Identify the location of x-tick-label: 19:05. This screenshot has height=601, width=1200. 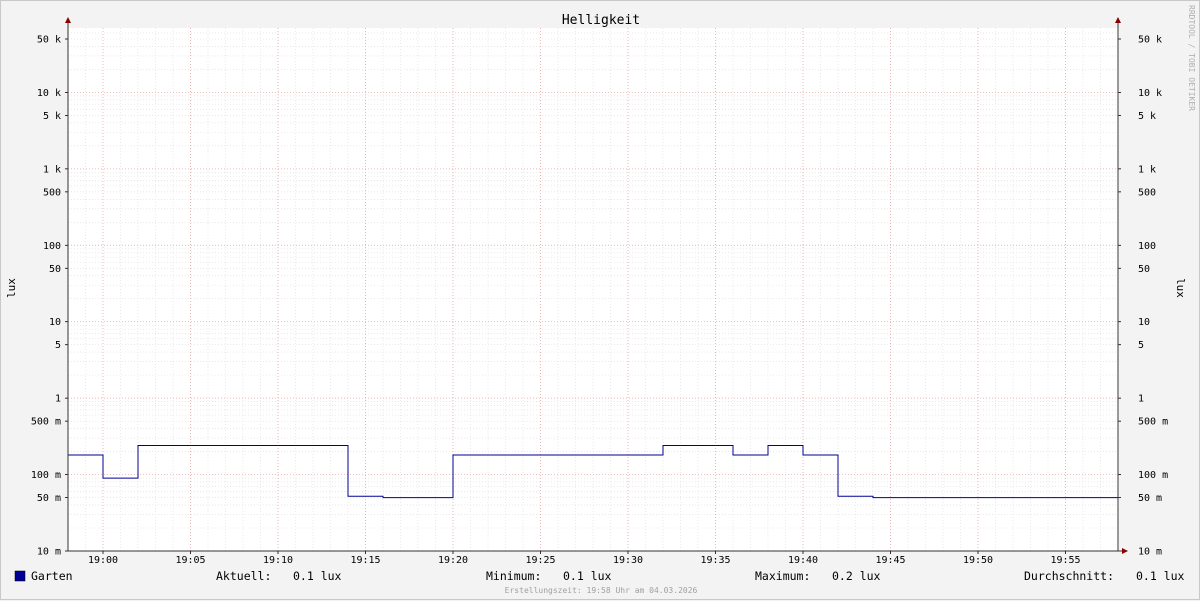
(190, 560).